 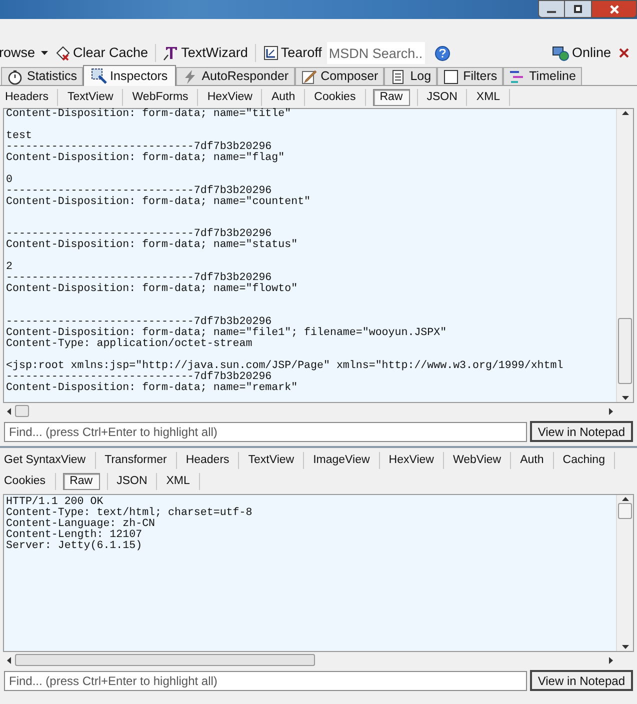 I want to click on code-line: Content-Length: 12107, so click(x=74, y=534).